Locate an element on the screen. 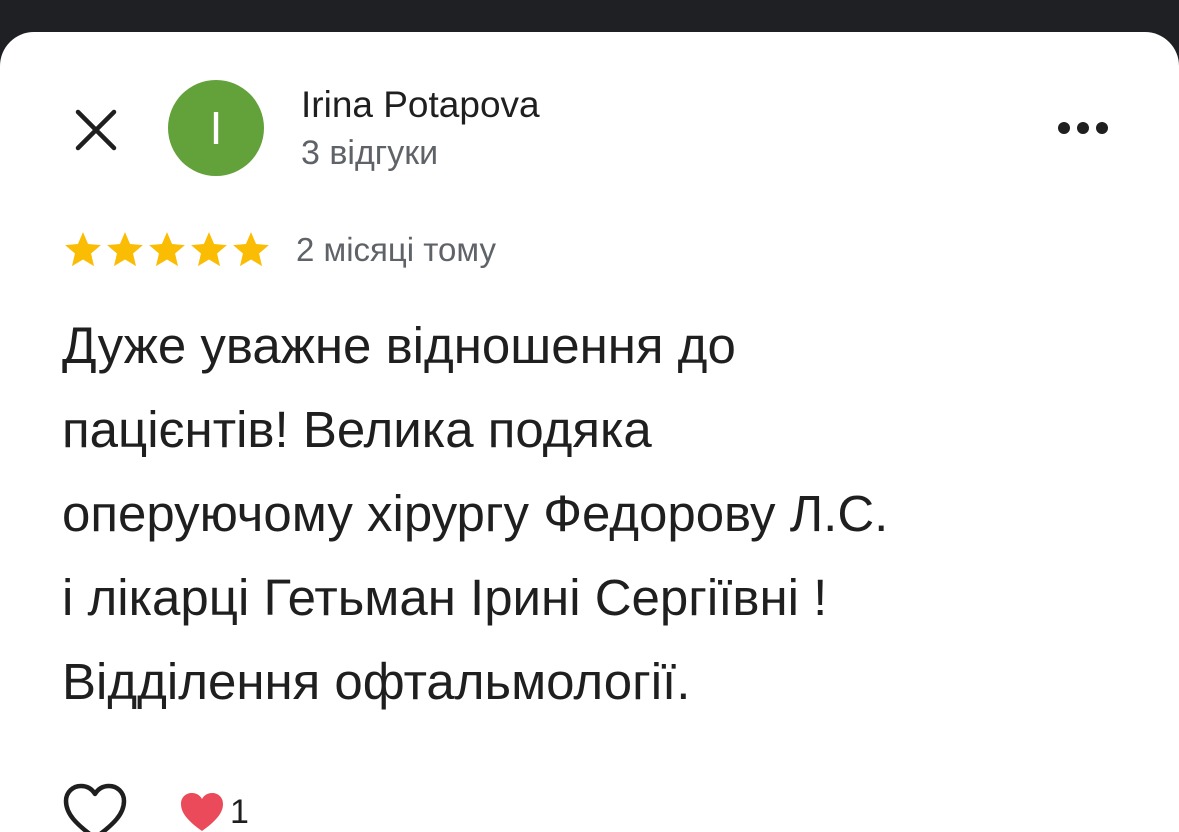  star-rating is located at coordinates (167, 250).